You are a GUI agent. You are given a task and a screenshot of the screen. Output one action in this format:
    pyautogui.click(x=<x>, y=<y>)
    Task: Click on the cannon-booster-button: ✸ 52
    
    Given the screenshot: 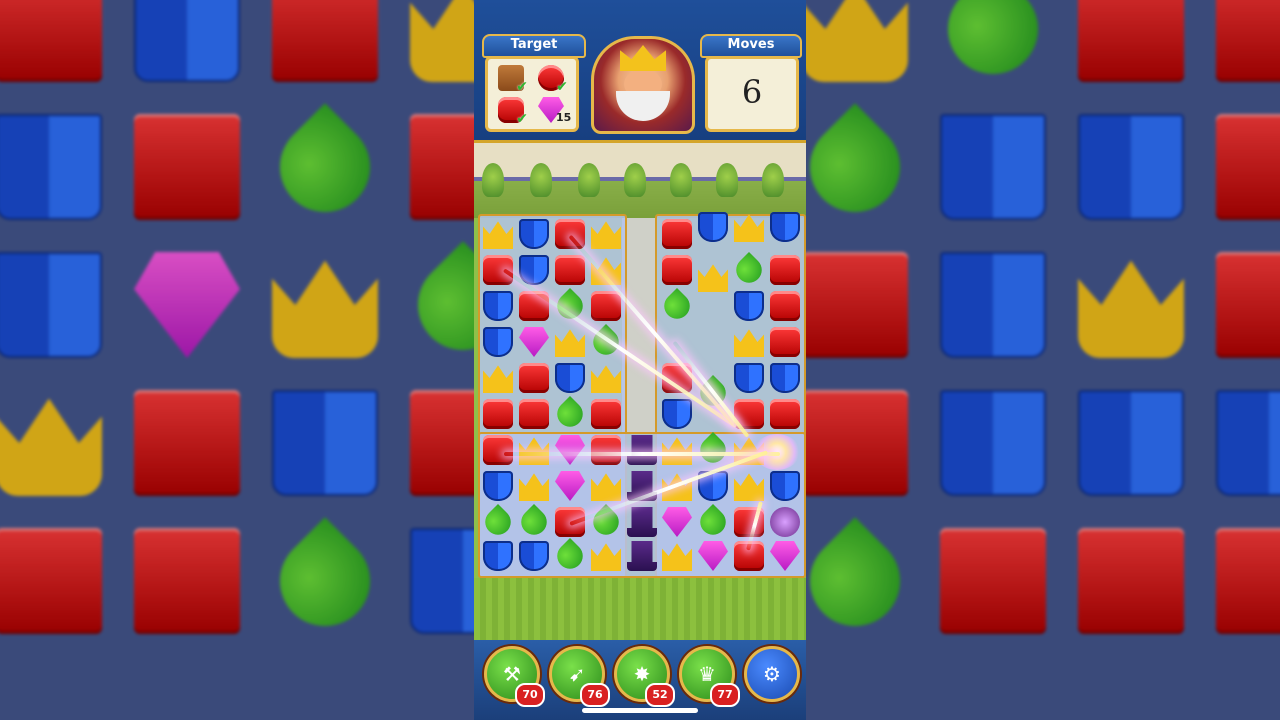 What is the action you would take?
    pyautogui.click(x=644, y=676)
    